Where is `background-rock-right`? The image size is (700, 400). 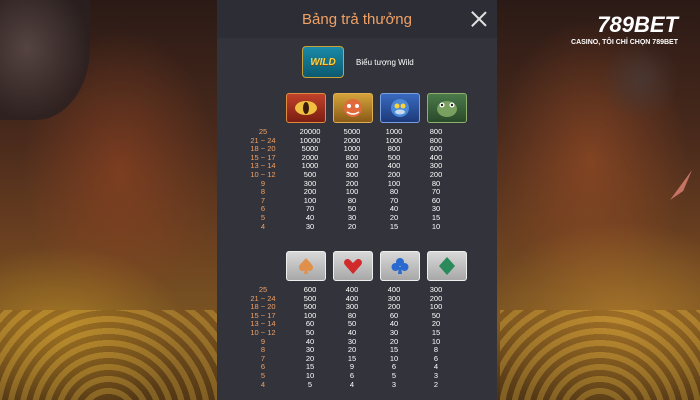 background-rock-right is located at coordinates (640, 80).